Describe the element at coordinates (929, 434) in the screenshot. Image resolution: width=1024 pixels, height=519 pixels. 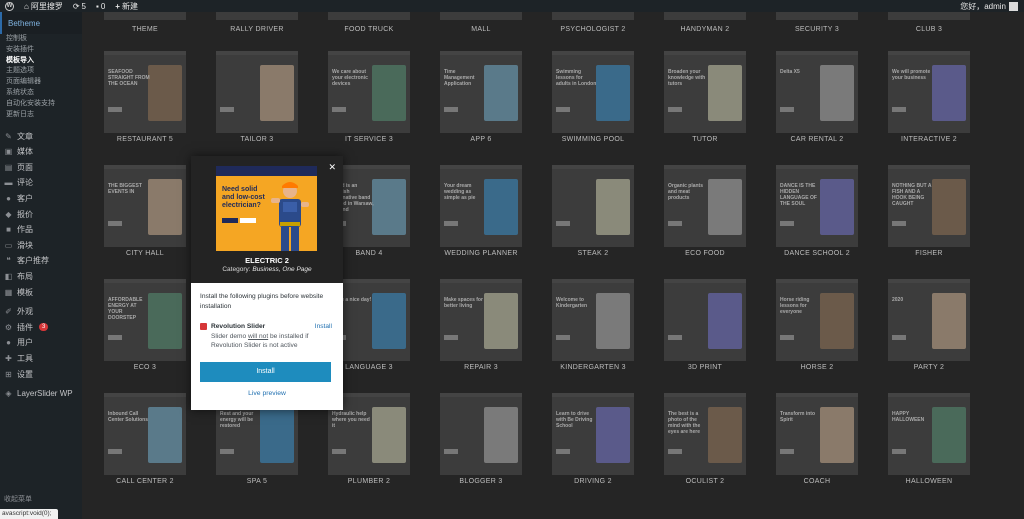
I see `template-thumbnail: HAPPY HALLOWEEN` at that location.